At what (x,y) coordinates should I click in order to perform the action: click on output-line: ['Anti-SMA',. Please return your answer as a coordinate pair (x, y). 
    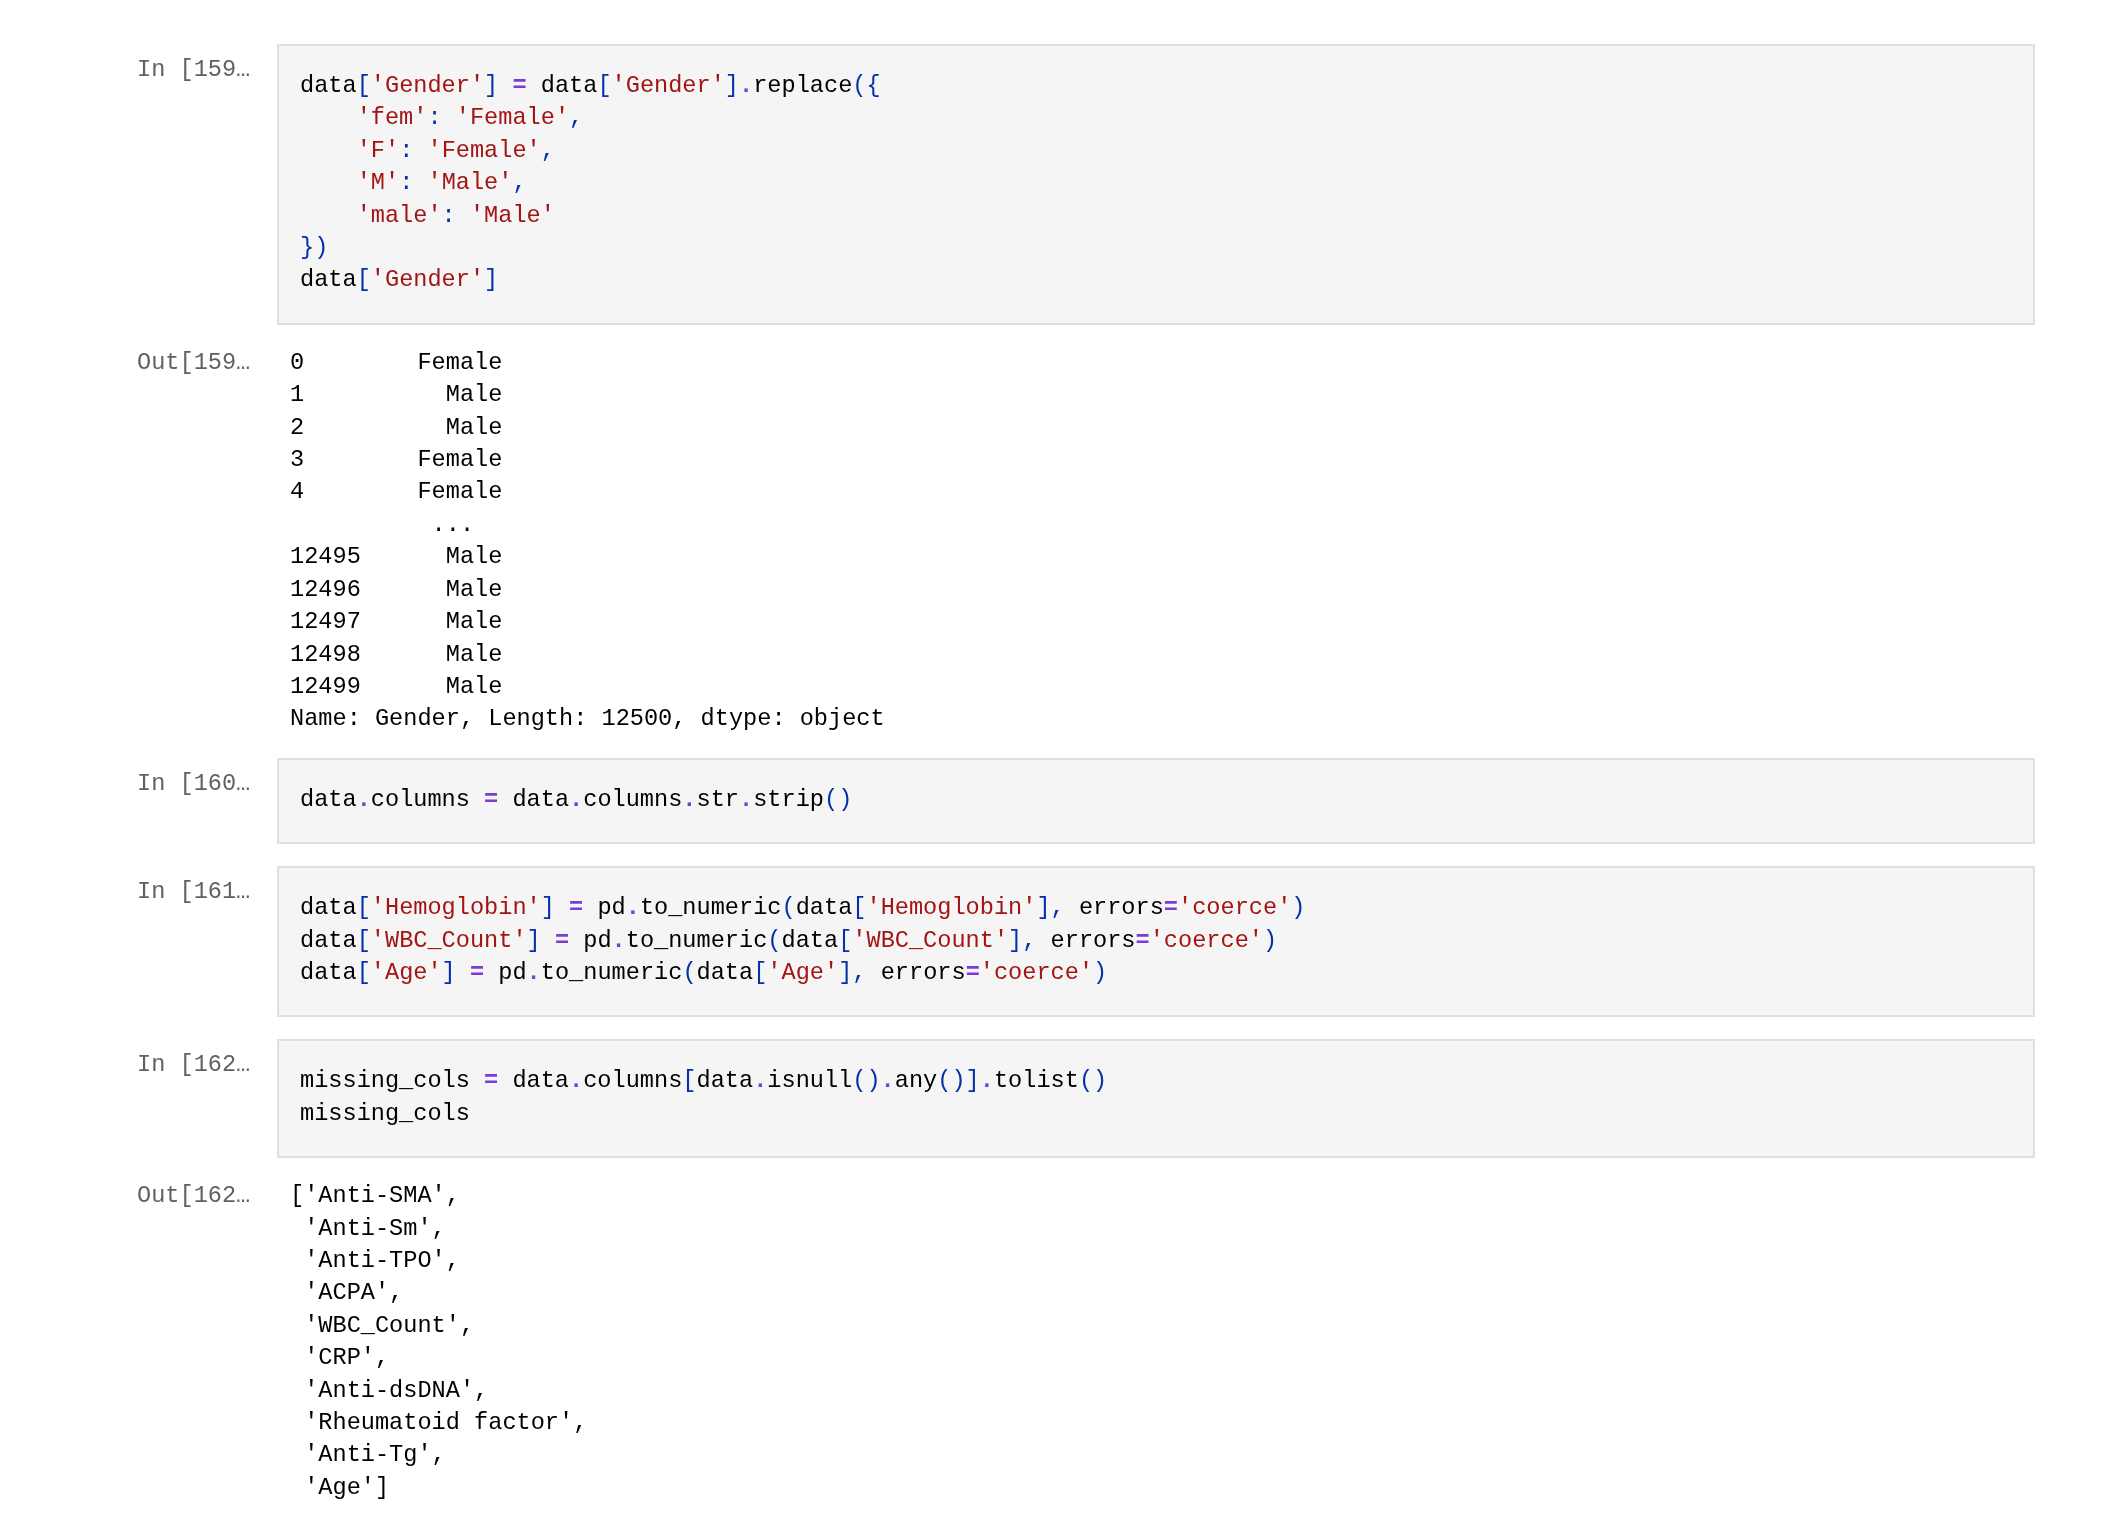
    Looking at the image, I should click on (375, 1196).